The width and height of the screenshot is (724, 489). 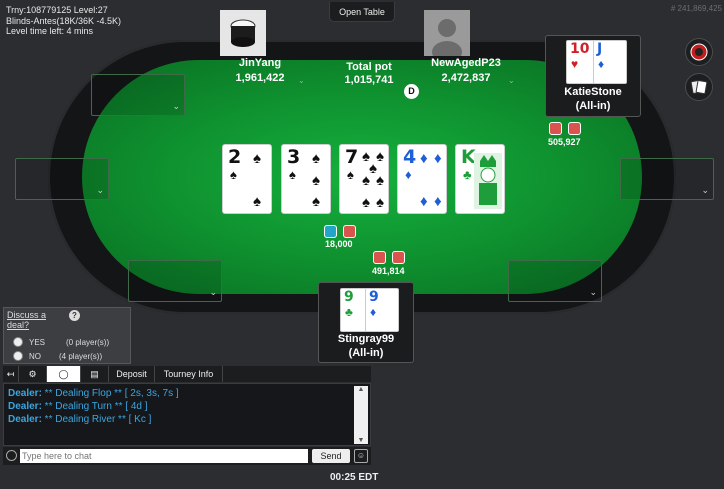 I want to click on emoji-icon: ☺, so click(x=361, y=456).